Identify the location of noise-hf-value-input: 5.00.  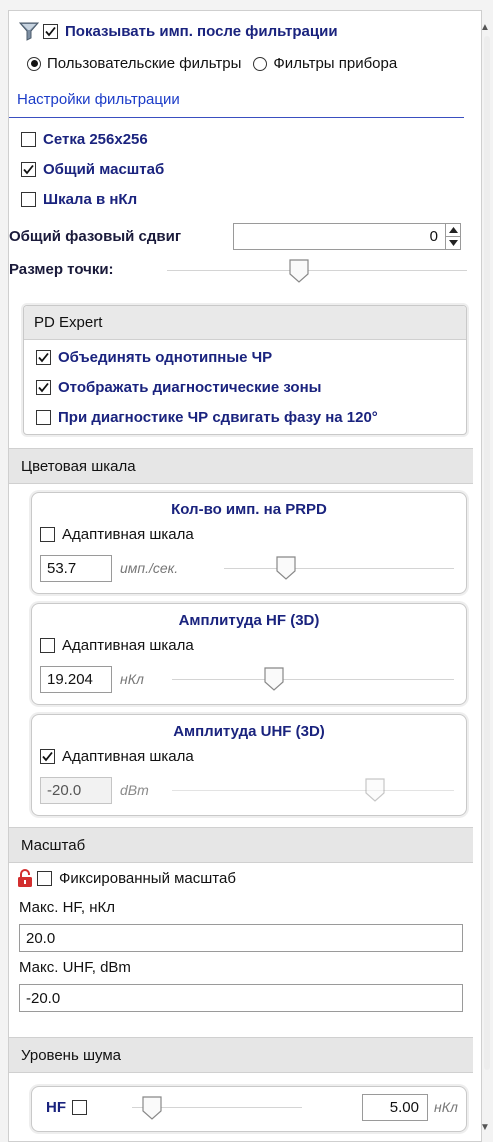
(395, 1107).